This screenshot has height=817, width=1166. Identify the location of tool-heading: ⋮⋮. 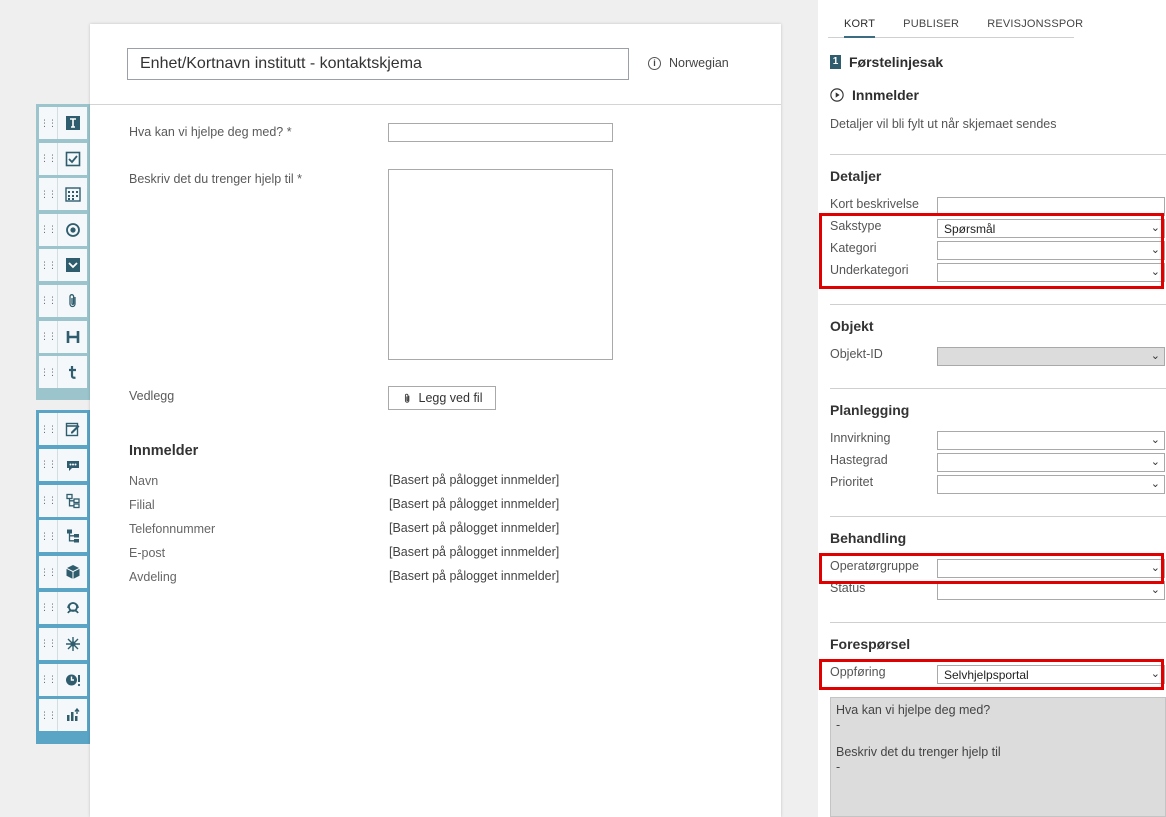
(64, 336).